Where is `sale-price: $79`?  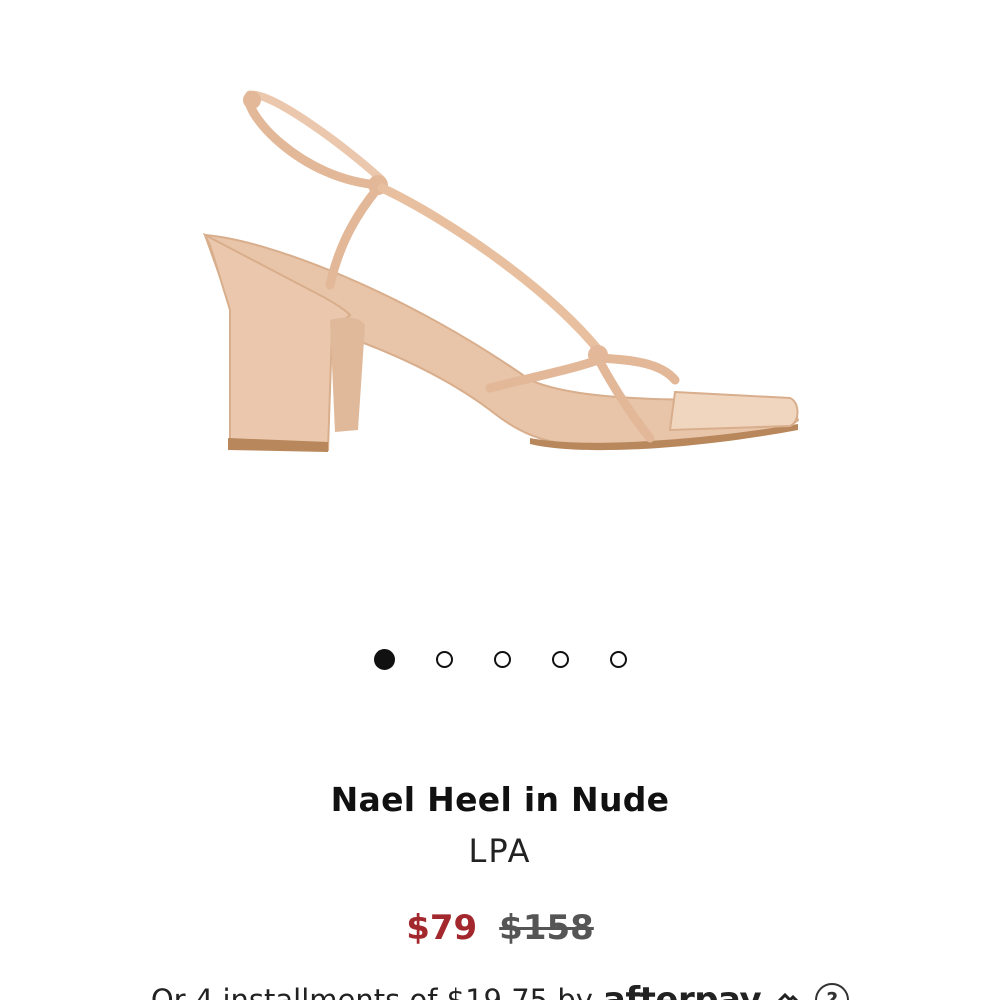
sale-price: $79 is located at coordinates (442, 928).